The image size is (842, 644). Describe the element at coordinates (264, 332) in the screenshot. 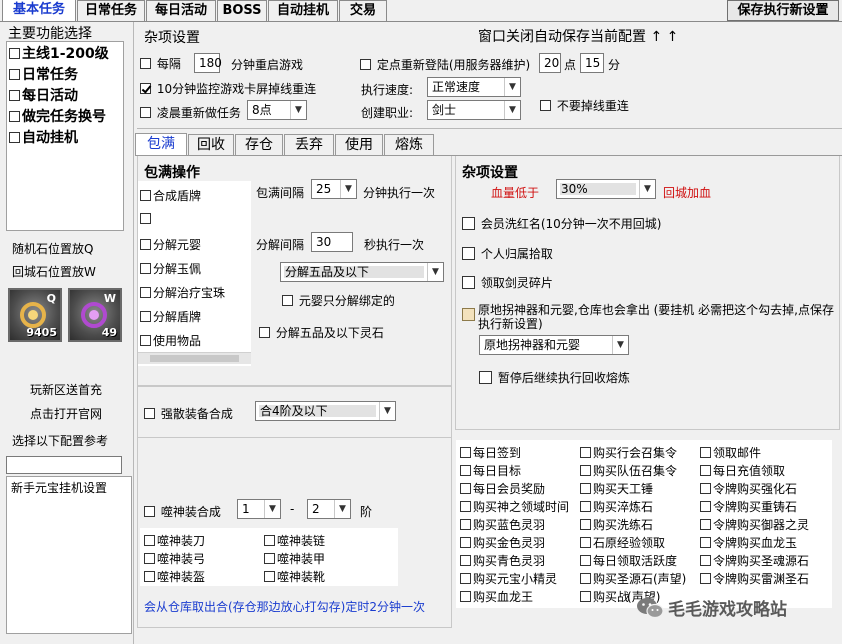

I see `spirit-stone-checkbox` at that location.